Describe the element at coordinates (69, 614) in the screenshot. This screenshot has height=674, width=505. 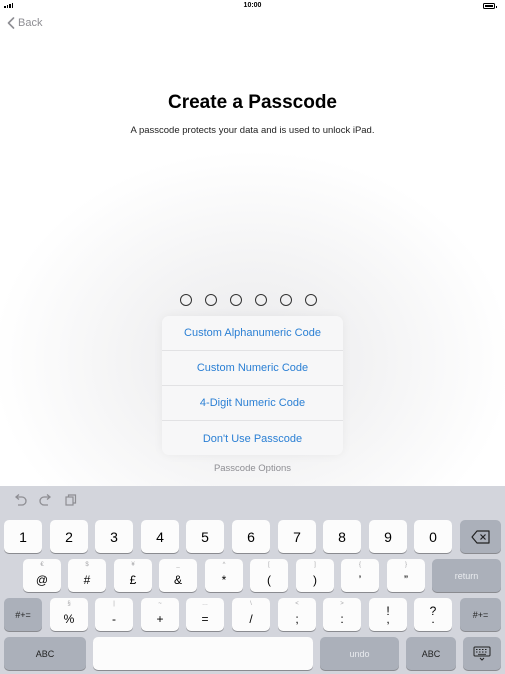
I see `key-percent: §%` at that location.